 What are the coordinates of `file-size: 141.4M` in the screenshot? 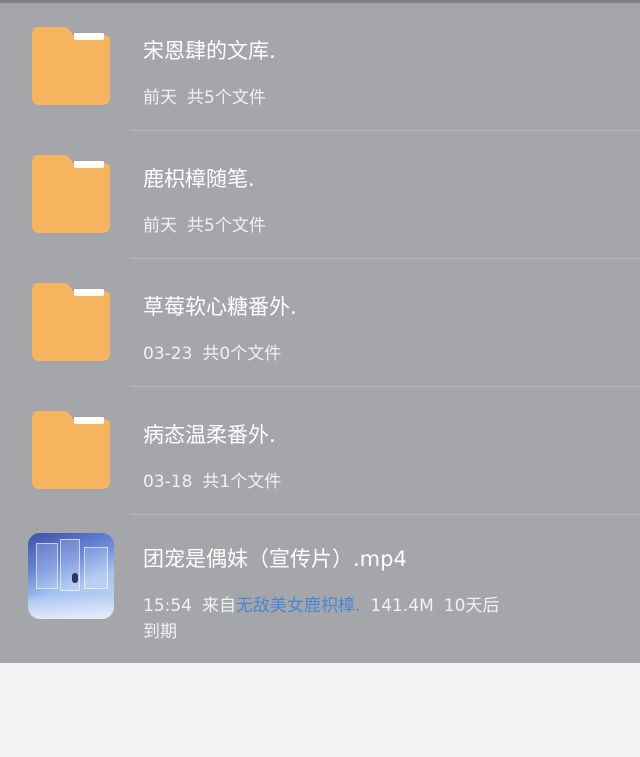 It's located at (402, 606).